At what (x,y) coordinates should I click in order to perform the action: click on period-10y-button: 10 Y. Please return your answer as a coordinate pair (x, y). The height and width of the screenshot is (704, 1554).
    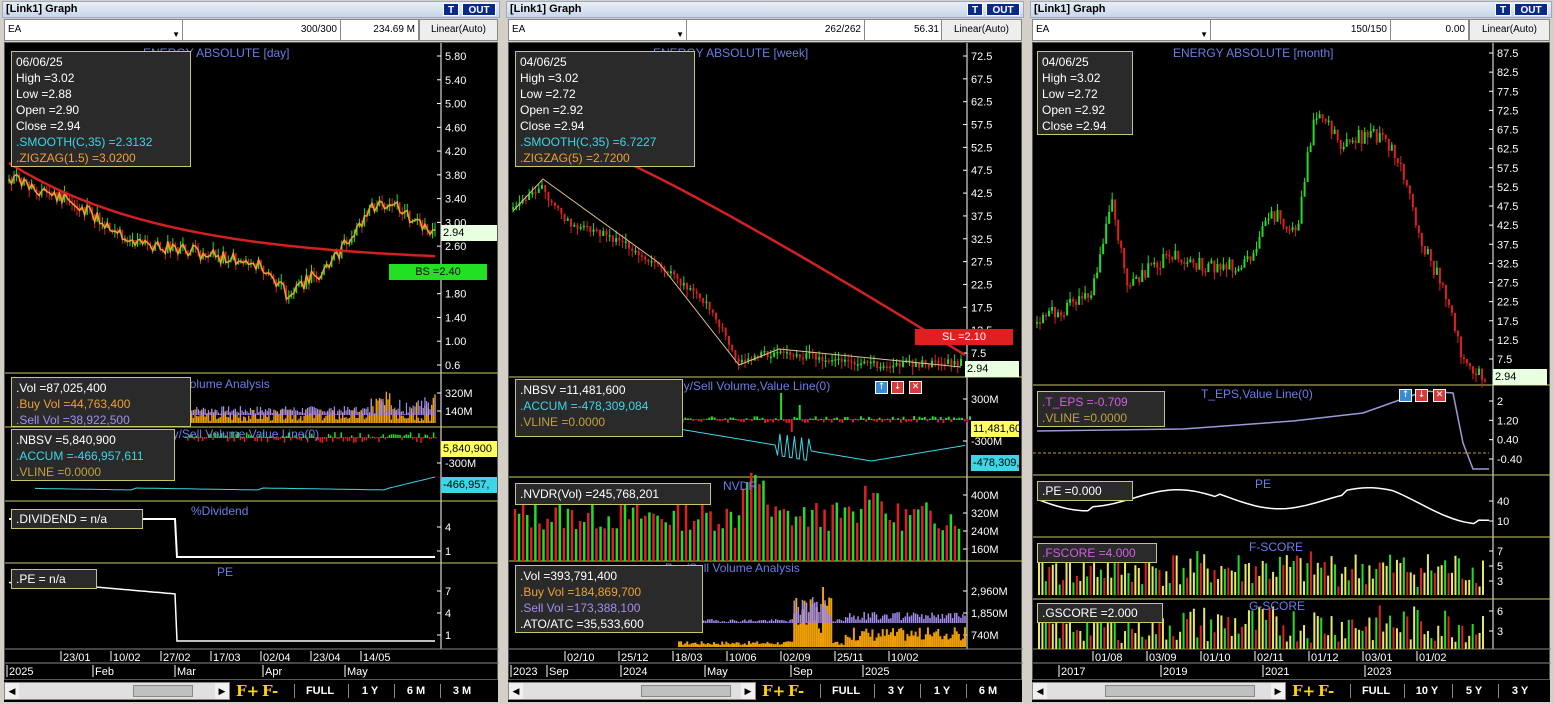
    Looking at the image, I should click on (1427, 691).